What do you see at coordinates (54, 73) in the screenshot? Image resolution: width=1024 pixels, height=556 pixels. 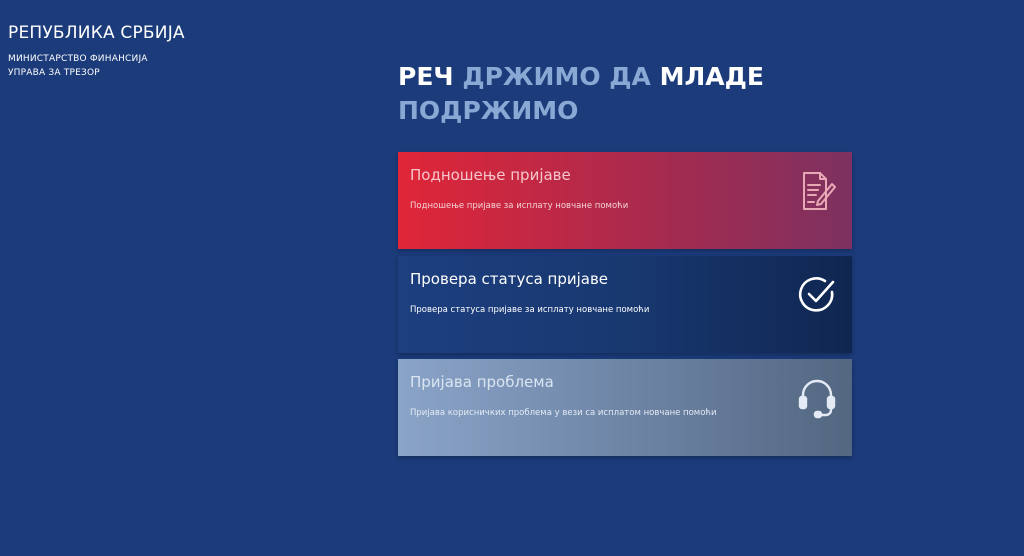 I see `brand-department: УПРАВА ЗА ТРЕЗОР` at bounding box center [54, 73].